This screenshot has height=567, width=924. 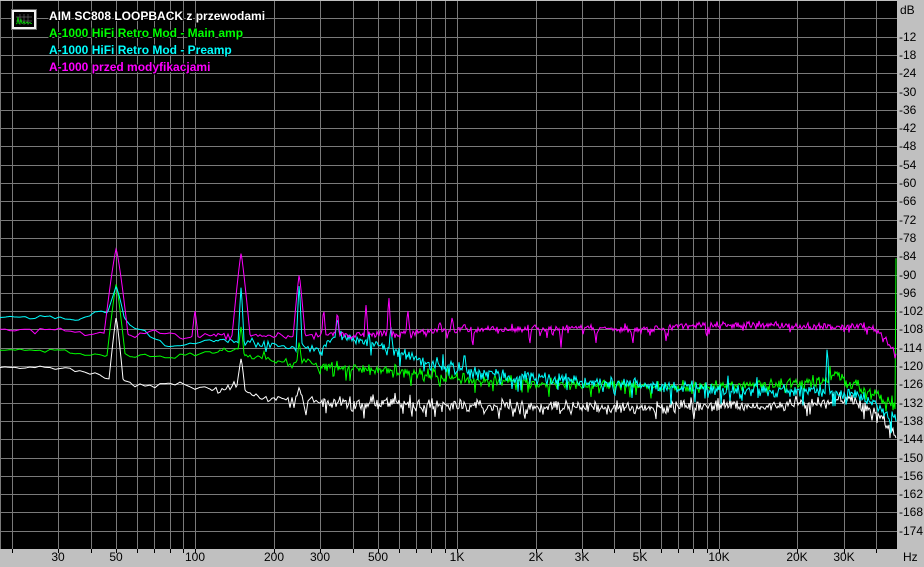 What do you see at coordinates (157, 16) in the screenshot?
I see `legend-item-0: AIM SC808 LOOPBACK z przewodami` at bounding box center [157, 16].